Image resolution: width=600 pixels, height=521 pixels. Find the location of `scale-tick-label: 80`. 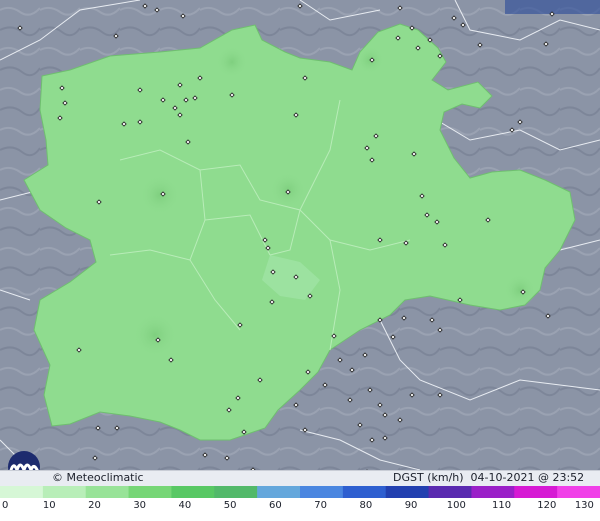

scale-tick-label: 80 is located at coordinates (366, 505).